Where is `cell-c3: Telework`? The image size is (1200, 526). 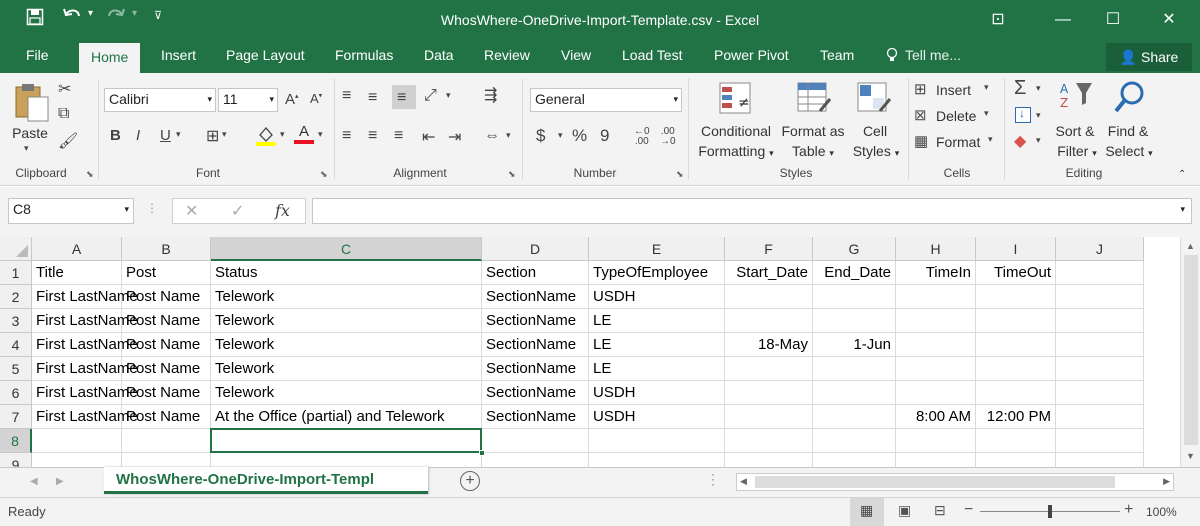 cell-c3: Telework is located at coordinates (346, 321).